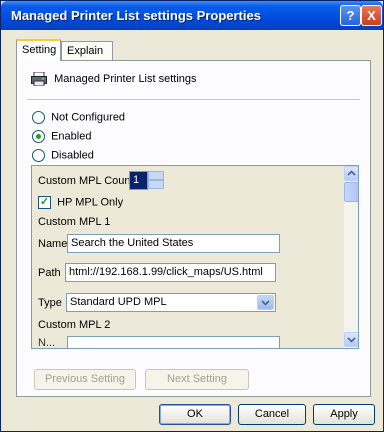  Describe the element at coordinates (39, 79) in the screenshot. I see `printer-policy-icon` at that location.